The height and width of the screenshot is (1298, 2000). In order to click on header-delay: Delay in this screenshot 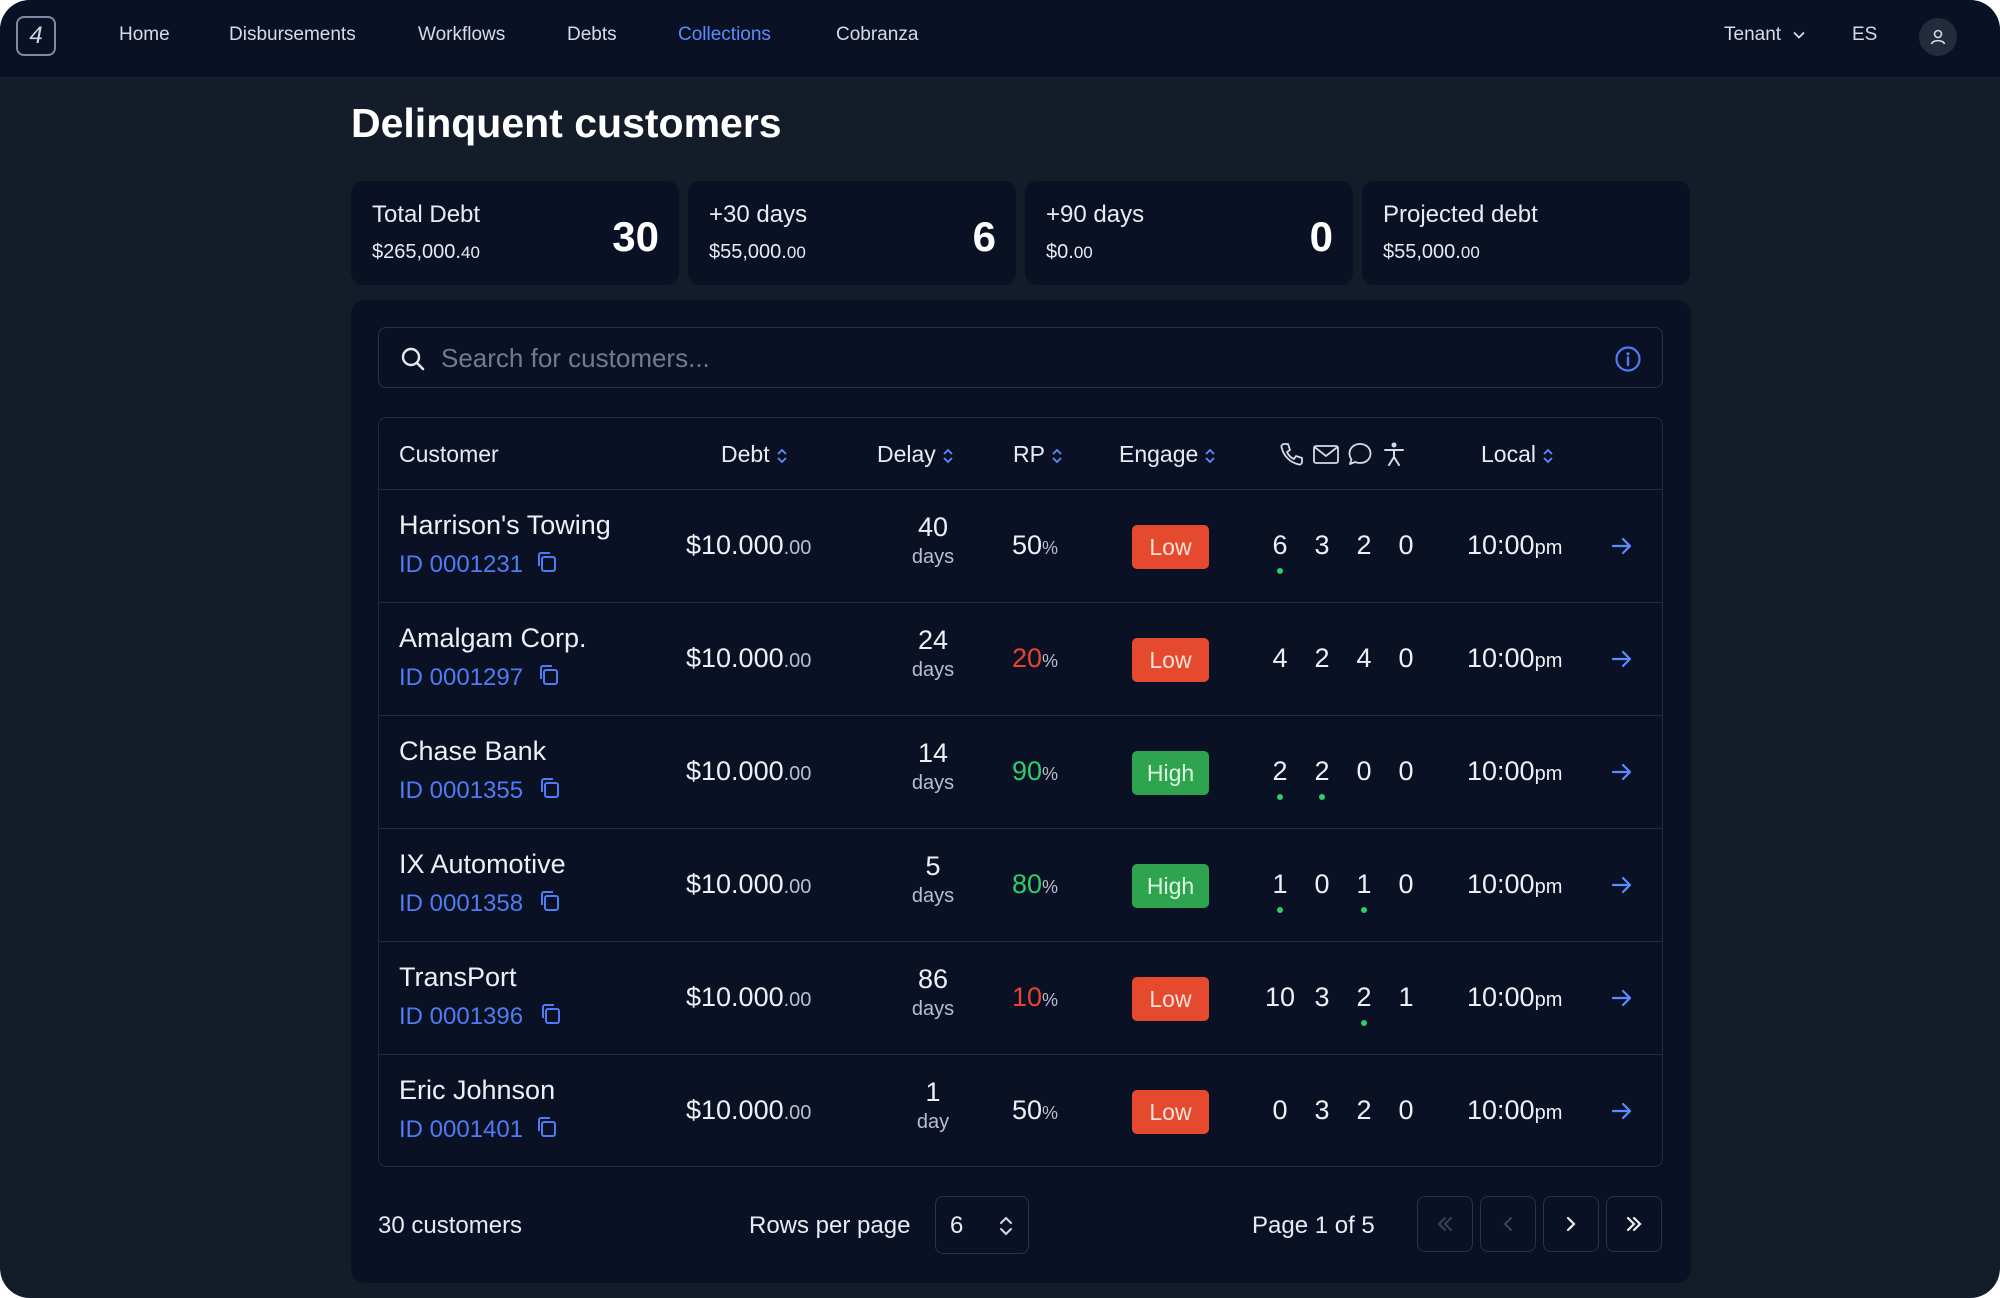, I will do `click(915, 454)`.